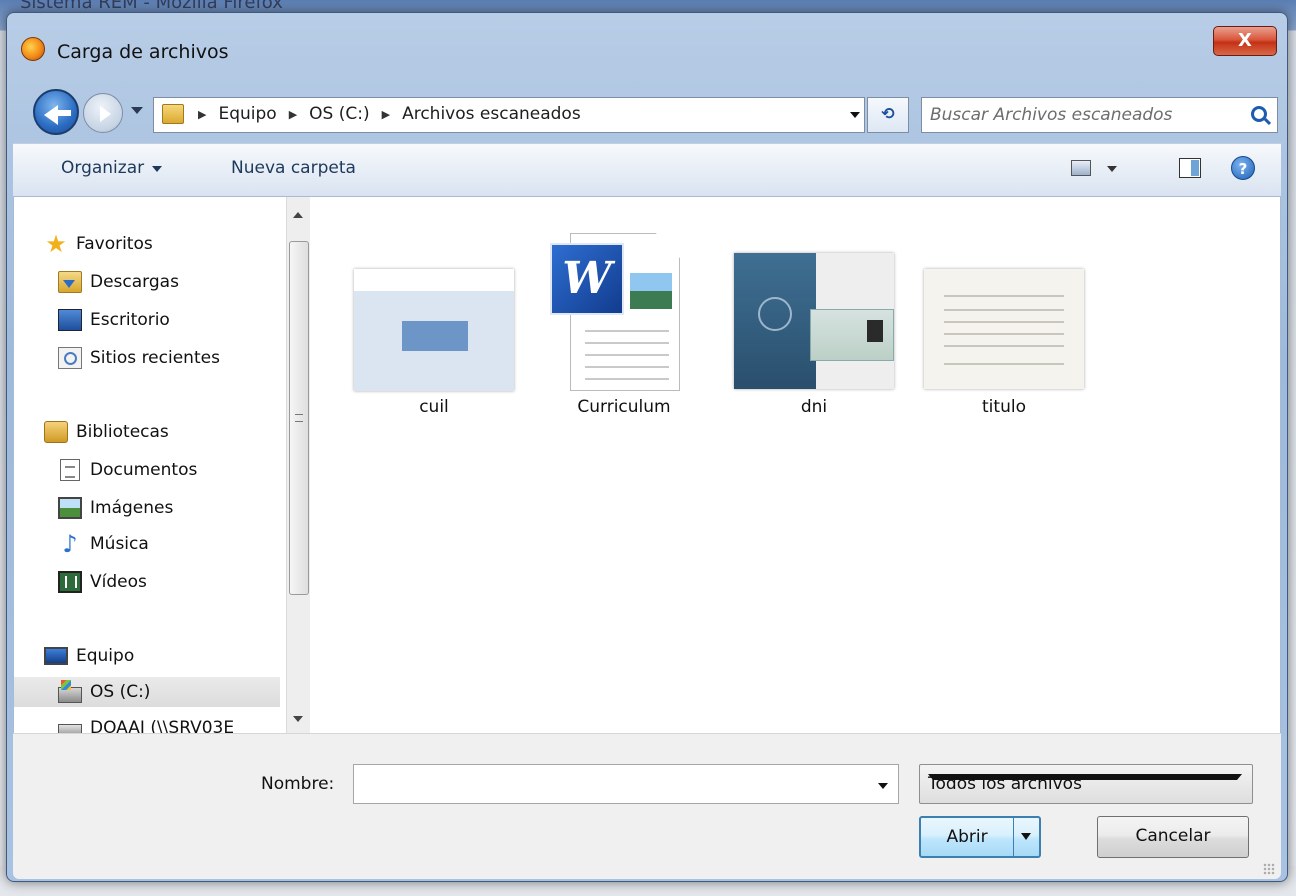 The height and width of the screenshot is (896, 1296). I want to click on breadcrumb-archivos-escaneados: Archivos escaneados, so click(491, 114).